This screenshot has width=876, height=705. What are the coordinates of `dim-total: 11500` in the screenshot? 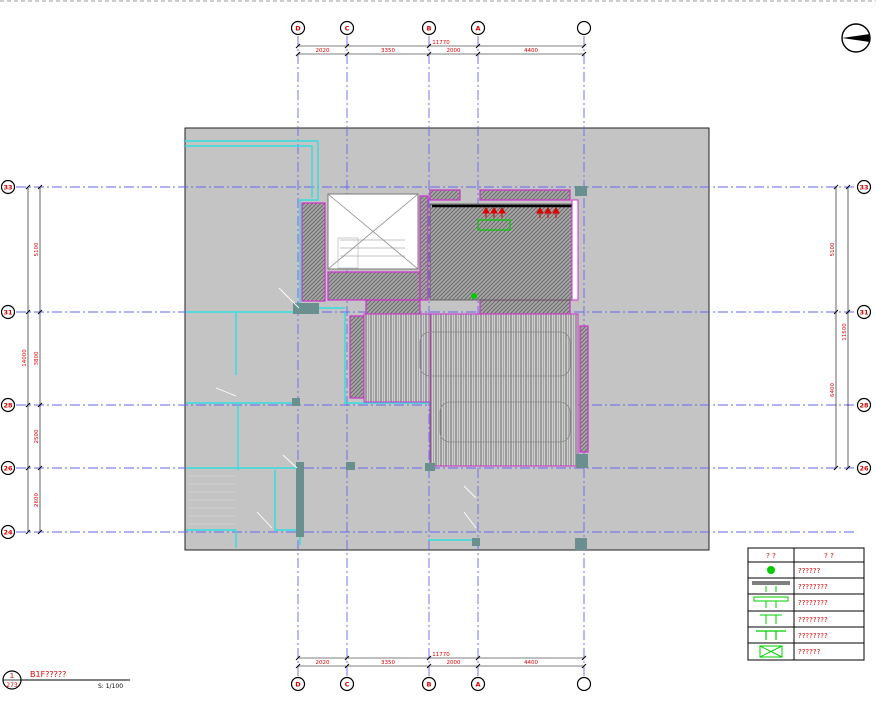 It's located at (845, 332).